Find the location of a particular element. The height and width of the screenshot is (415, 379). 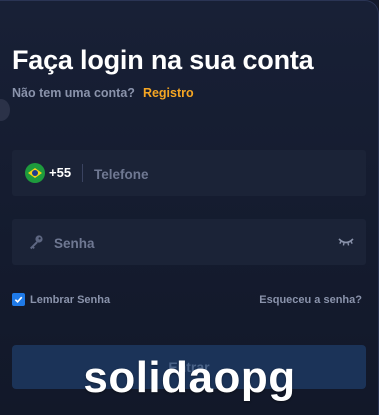

check-icon is located at coordinates (18, 300).